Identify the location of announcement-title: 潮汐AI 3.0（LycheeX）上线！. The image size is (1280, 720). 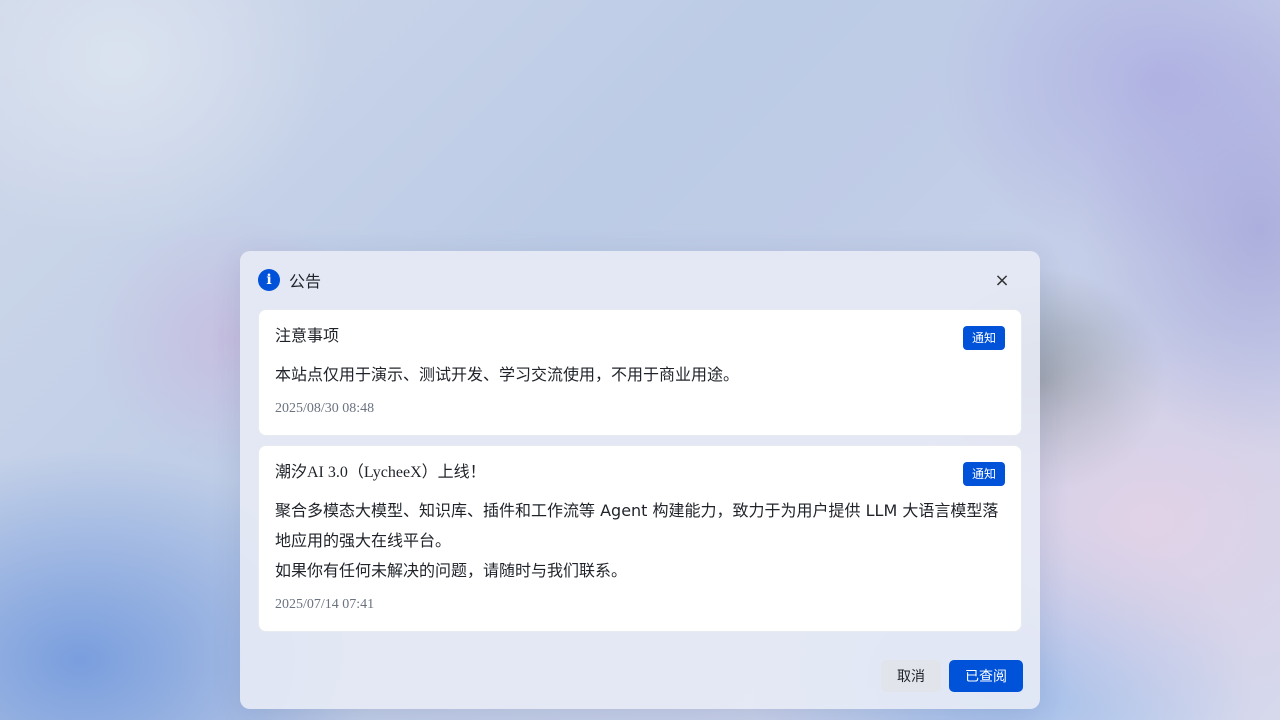
(380, 472).